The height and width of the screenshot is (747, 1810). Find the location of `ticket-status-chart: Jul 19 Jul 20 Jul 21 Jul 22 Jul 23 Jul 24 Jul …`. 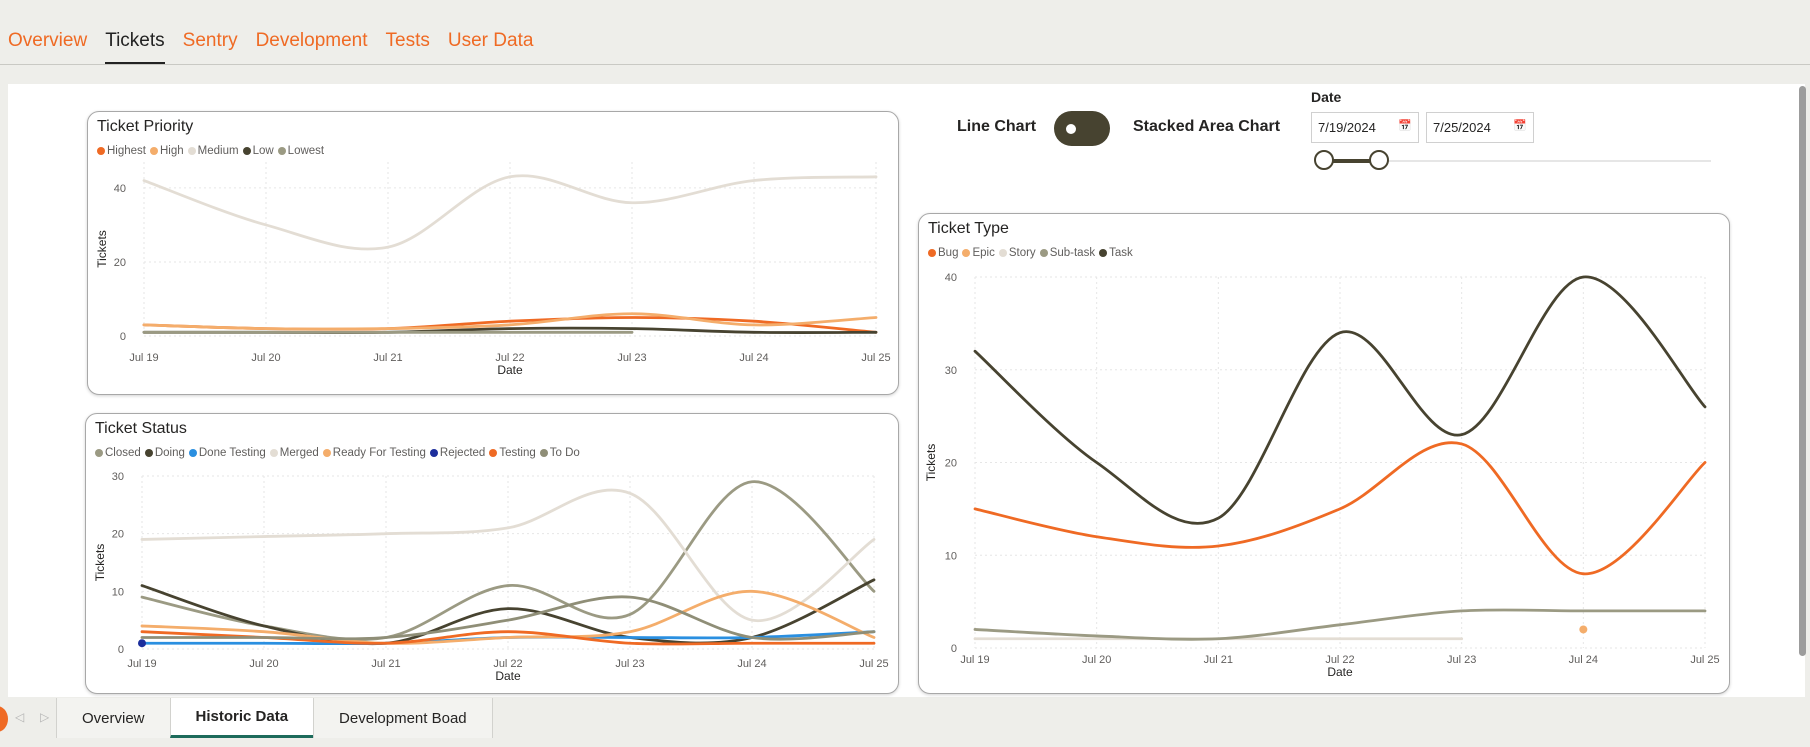

ticket-status-chart: Jul 19 Jul 20 Jul 21 Jul 22 Jul 23 Jul 24 Jul … is located at coordinates (491, 577).